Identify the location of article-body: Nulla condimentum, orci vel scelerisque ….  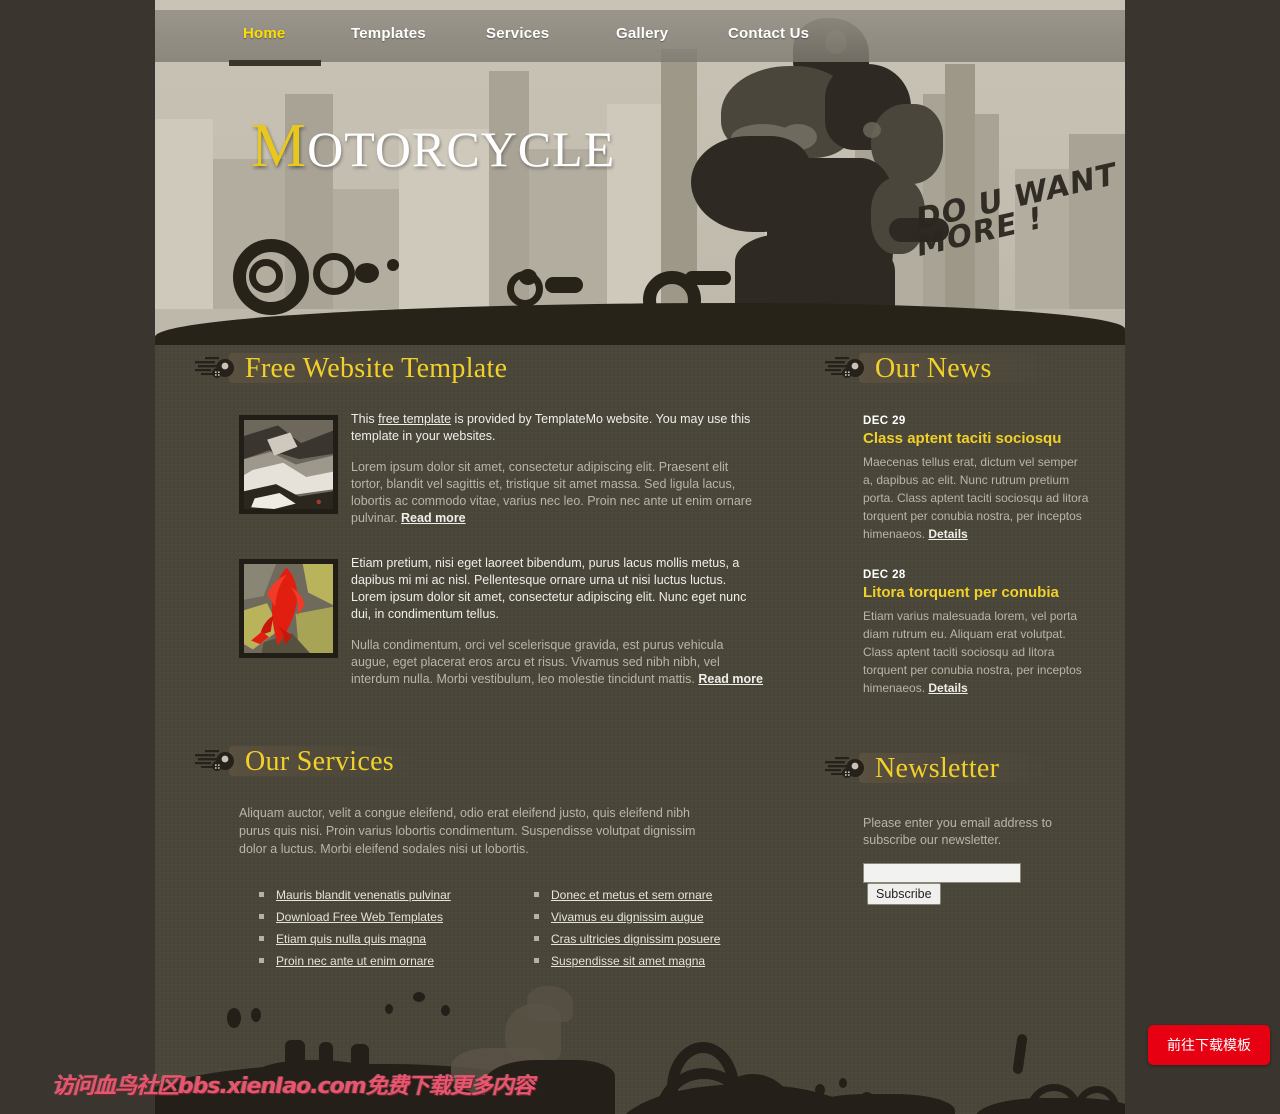
(557, 662).